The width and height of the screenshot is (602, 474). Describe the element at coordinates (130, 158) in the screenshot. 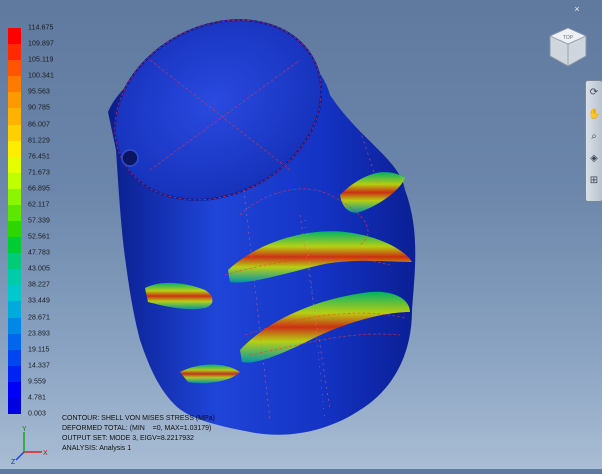

I see `hole` at that location.